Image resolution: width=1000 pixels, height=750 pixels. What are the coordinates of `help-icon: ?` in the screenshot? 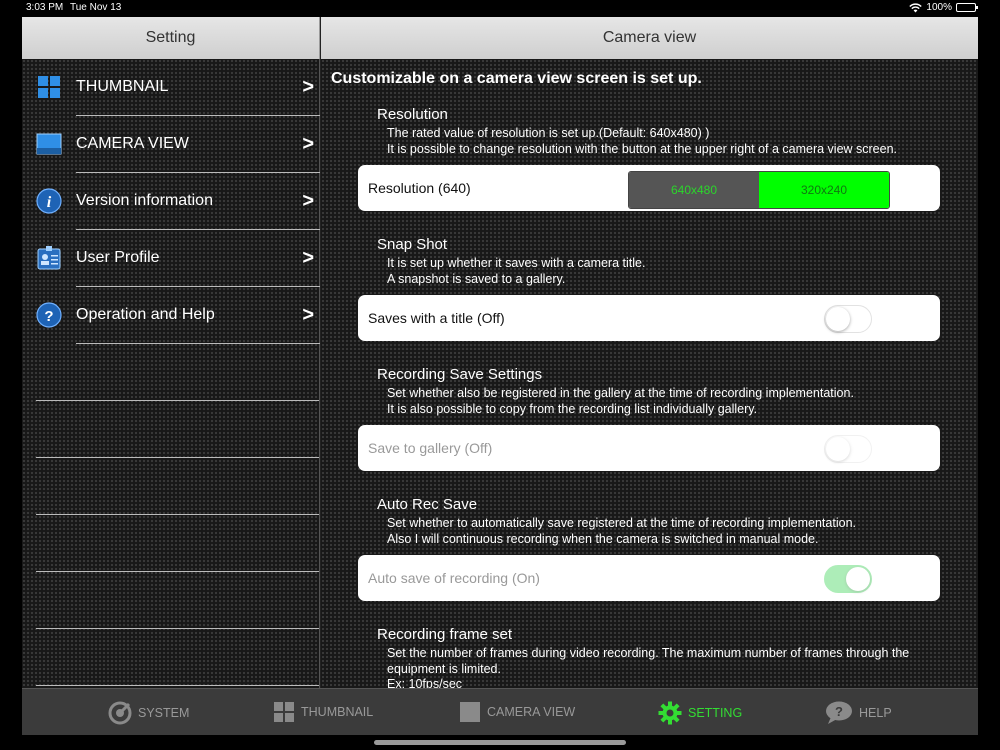 It's located at (49, 315).